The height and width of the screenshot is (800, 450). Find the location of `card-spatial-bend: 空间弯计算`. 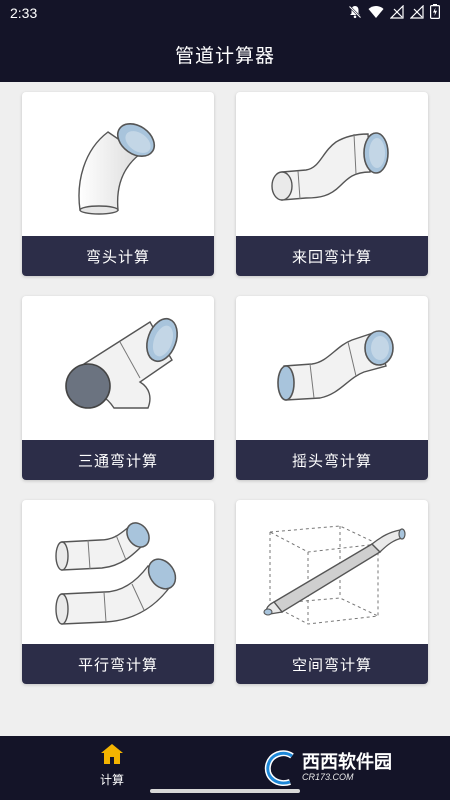

card-spatial-bend: 空间弯计算 is located at coordinates (332, 592).